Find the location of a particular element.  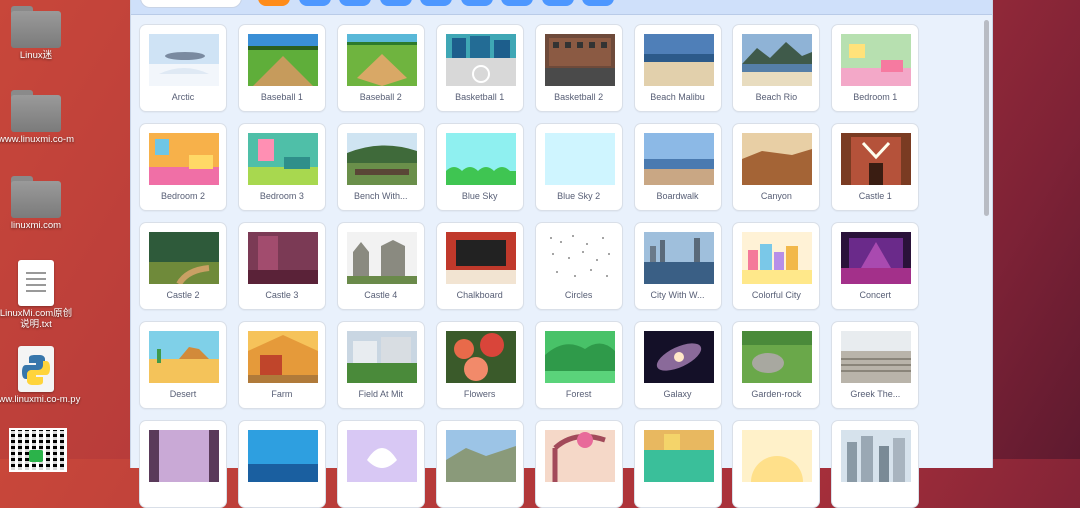

backdrop-tile: Boardwalk is located at coordinates (677, 167).